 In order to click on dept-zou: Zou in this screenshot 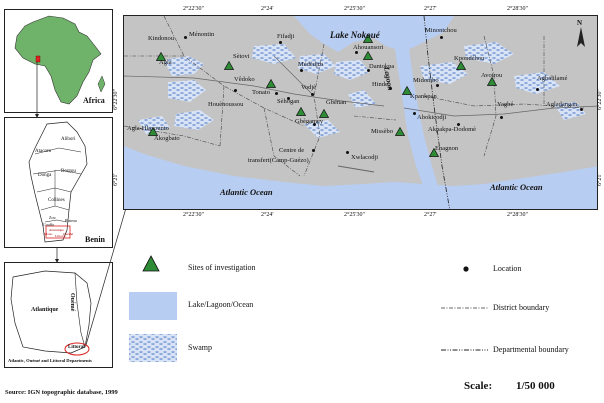, I will do `click(52, 217)`.